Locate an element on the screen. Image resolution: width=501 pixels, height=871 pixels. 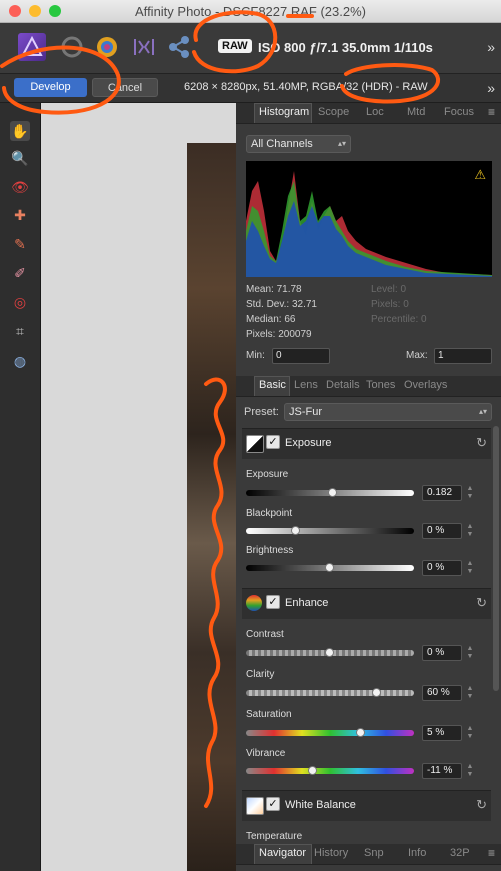
blackpoint-slider is located at coordinates (330, 530).